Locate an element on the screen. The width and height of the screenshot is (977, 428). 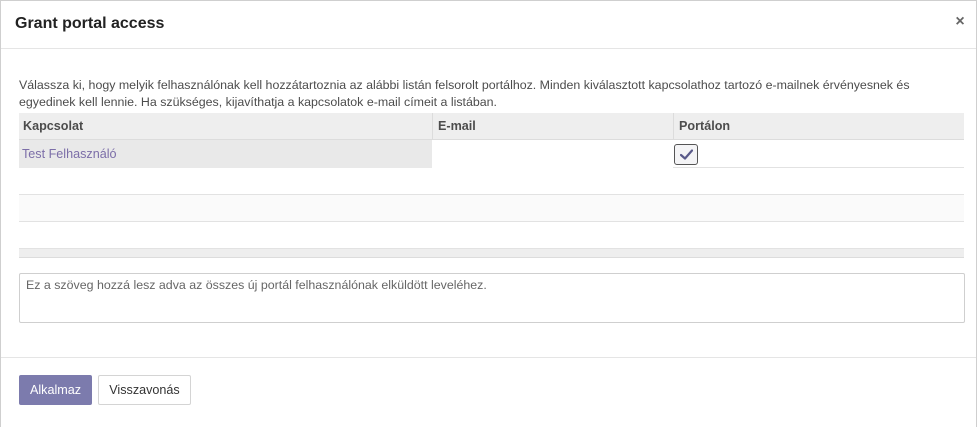
dialog-header: Grant portal access × is located at coordinates (488, 25).